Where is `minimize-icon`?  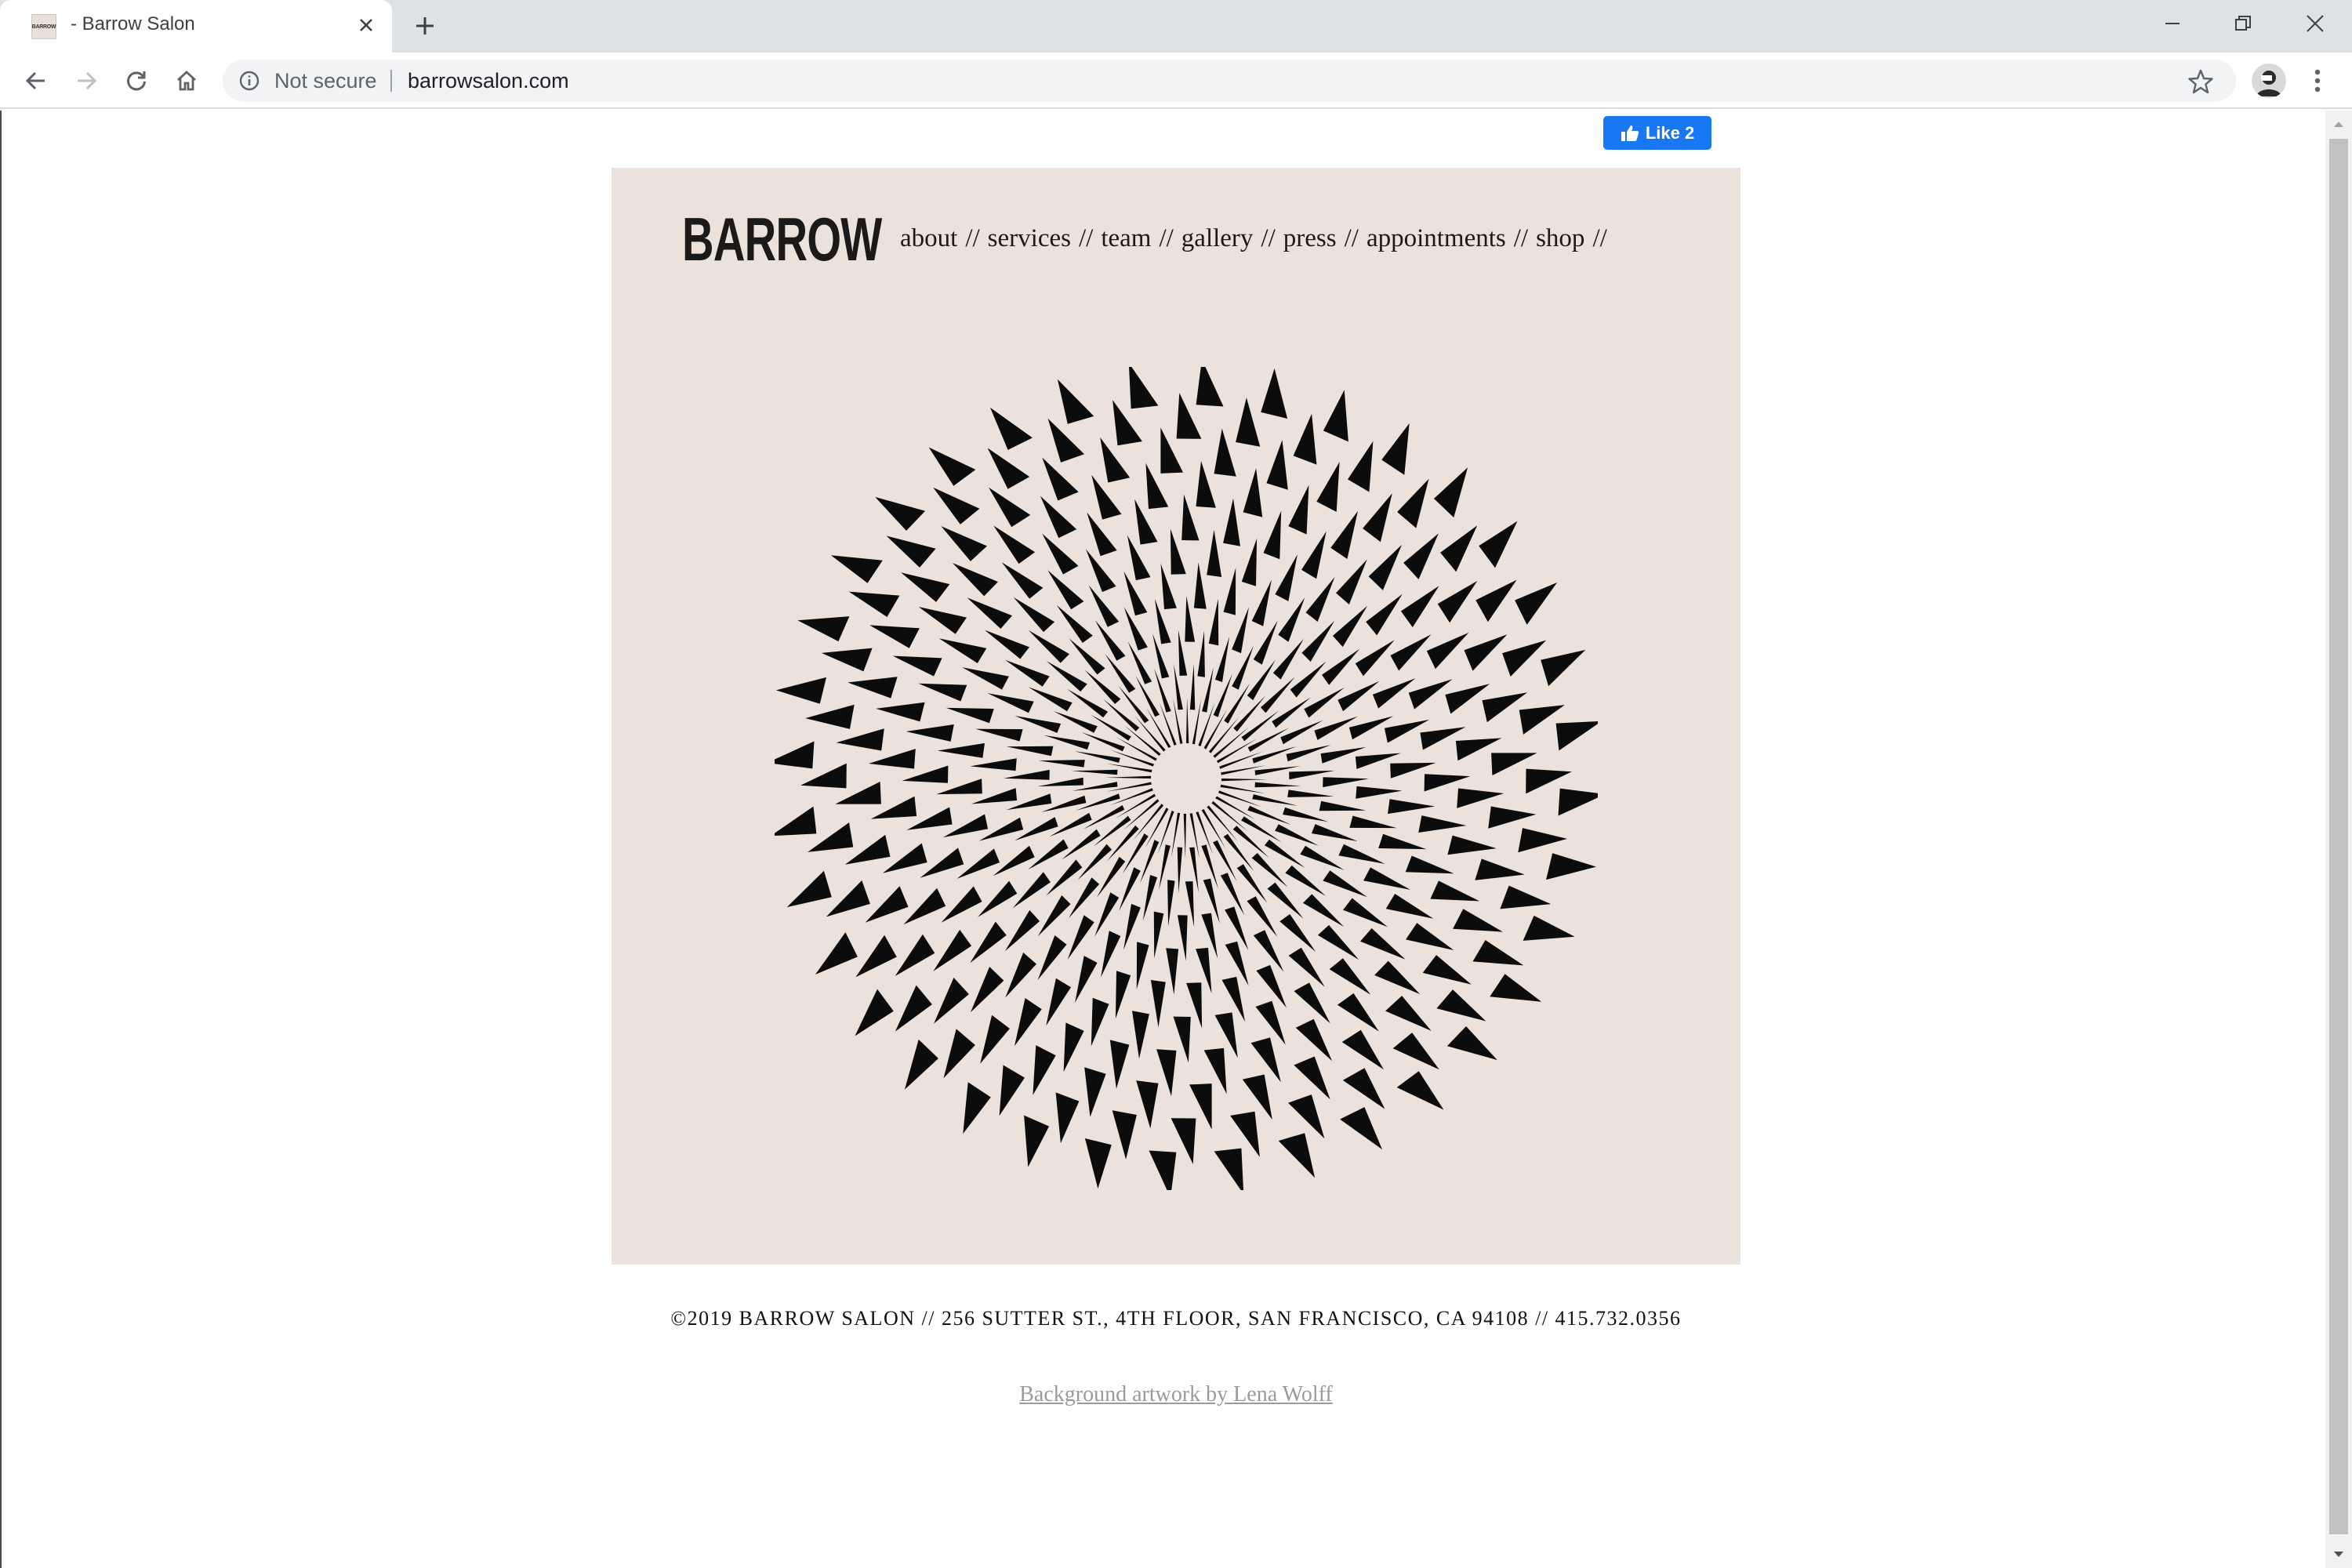
minimize-icon is located at coordinates (2172, 23).